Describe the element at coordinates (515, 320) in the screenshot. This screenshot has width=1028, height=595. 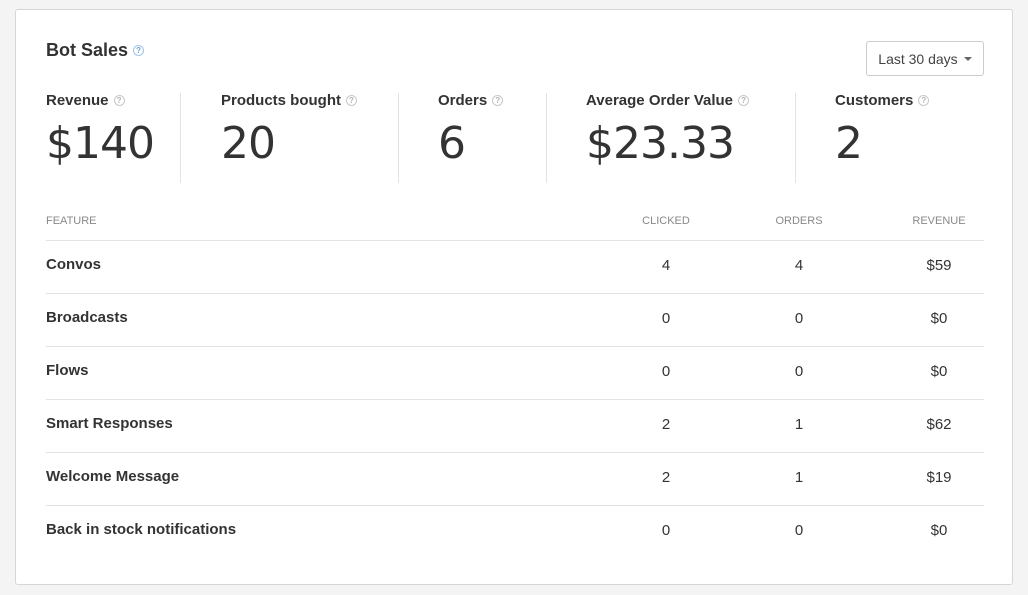
I see `table-row: Broadcasts 0 0 $0` at that location.